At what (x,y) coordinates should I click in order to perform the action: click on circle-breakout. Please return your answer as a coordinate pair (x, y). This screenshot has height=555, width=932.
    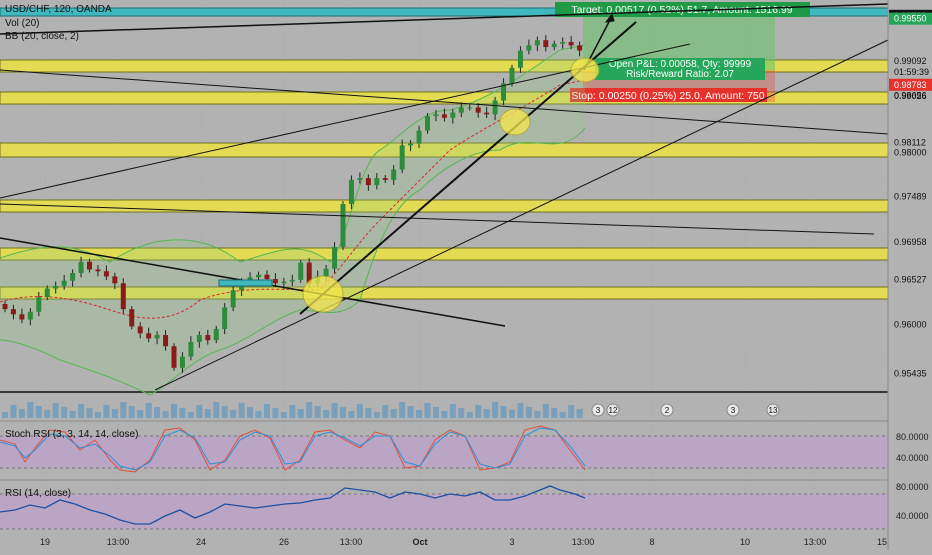
    Looking at the image, I should click on (323, 294).